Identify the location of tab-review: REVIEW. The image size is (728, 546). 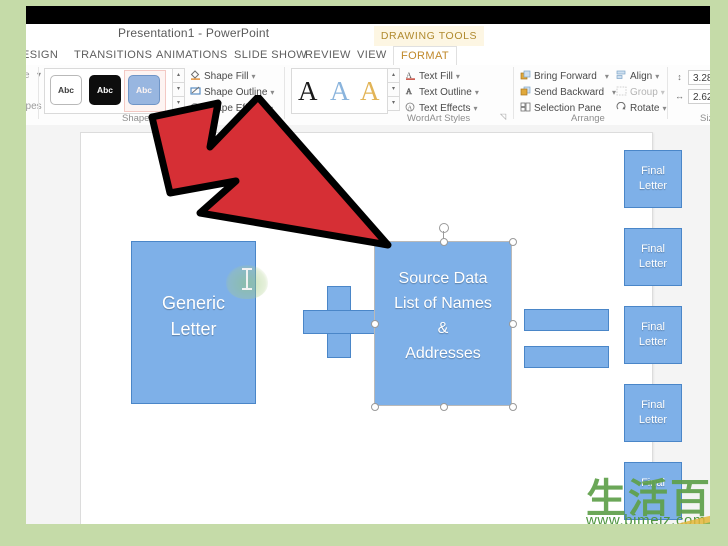
(328, 55).